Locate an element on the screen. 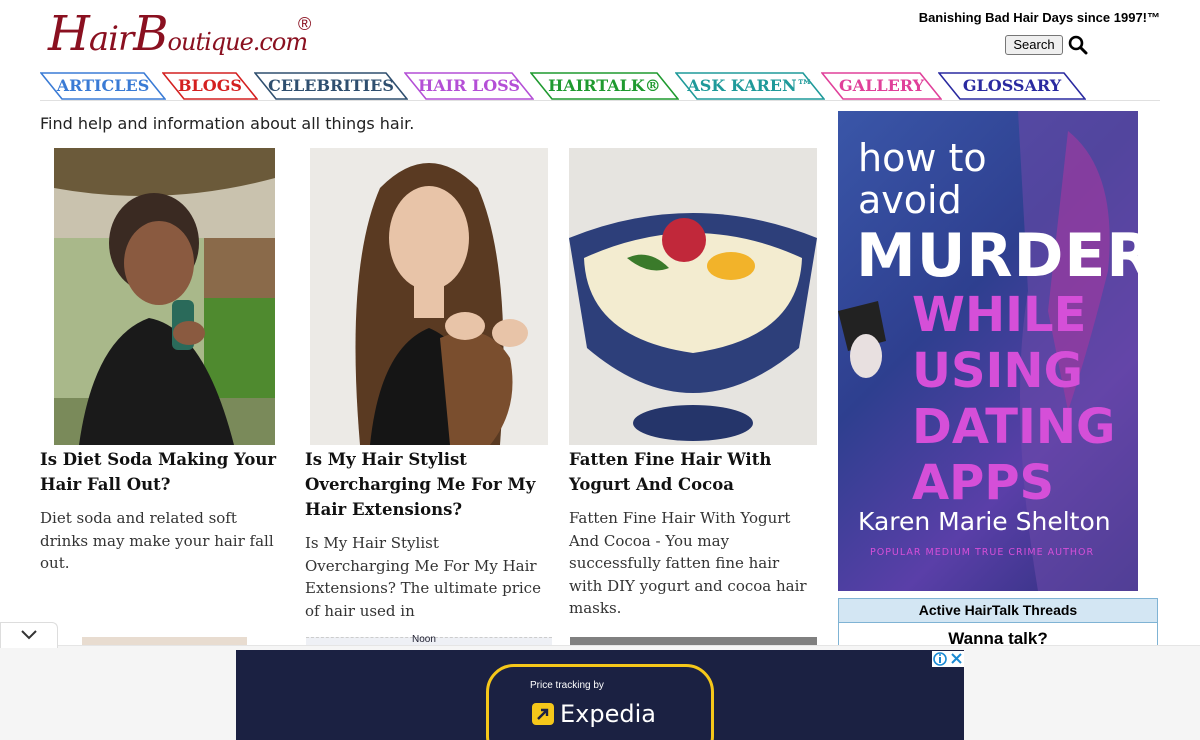 The image size is (1200, 740). nav-tab-label: HAIRTALK® is located at coordinates (604, 85).